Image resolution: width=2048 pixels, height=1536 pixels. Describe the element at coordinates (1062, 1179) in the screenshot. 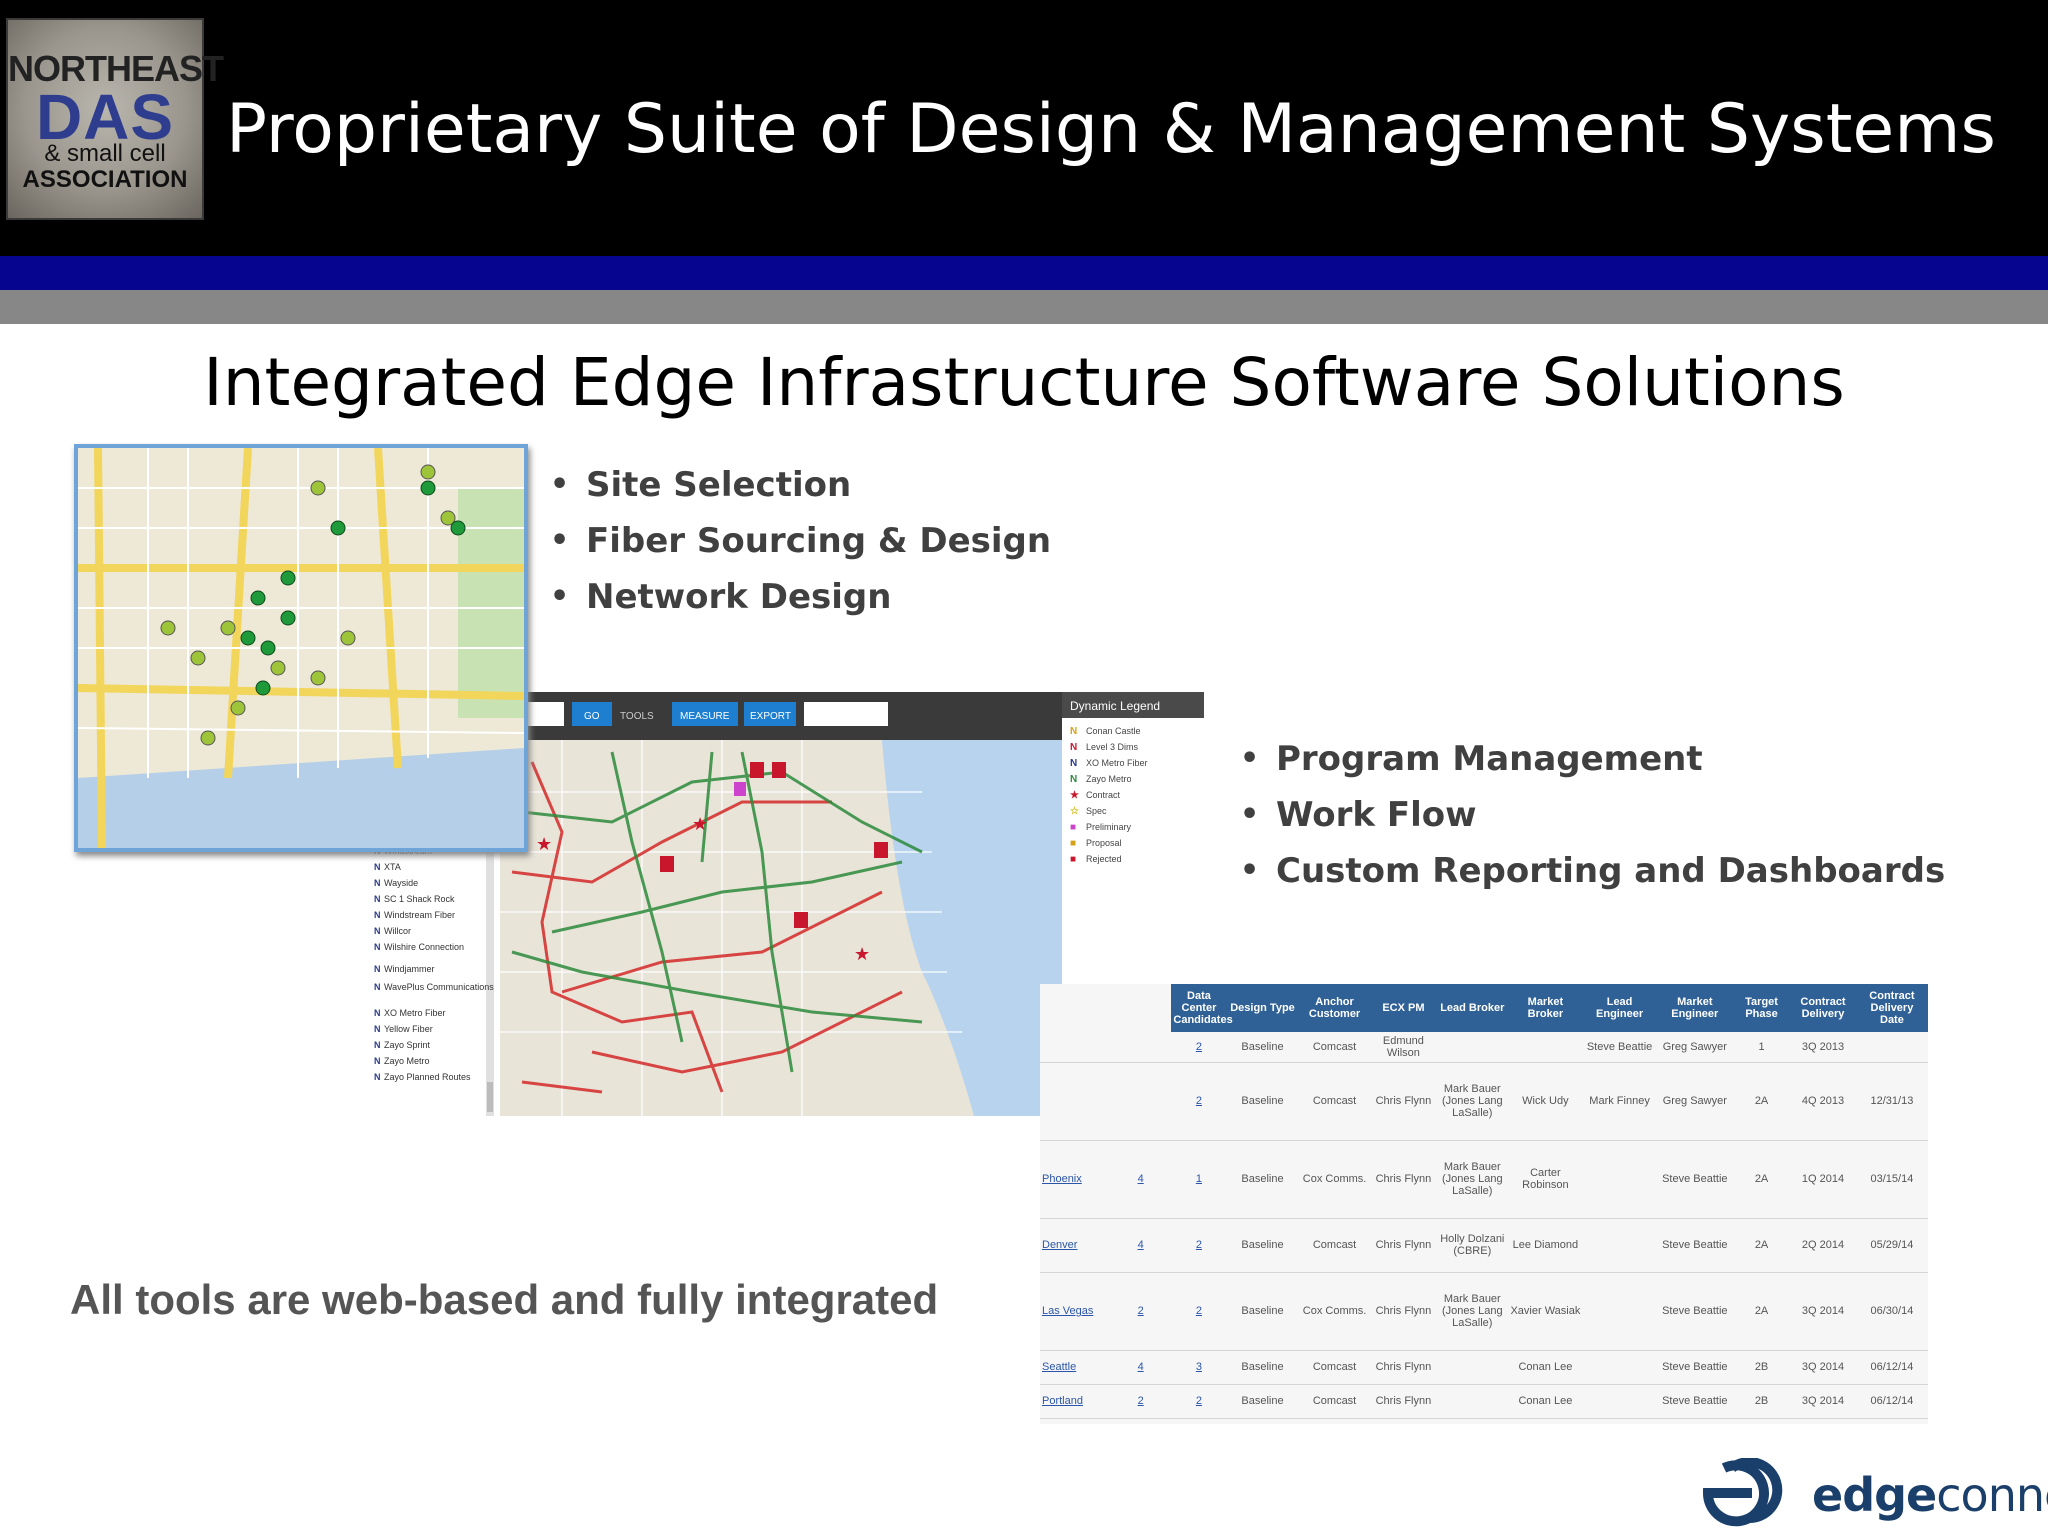

I see `market-link: Phoenix` at that location.